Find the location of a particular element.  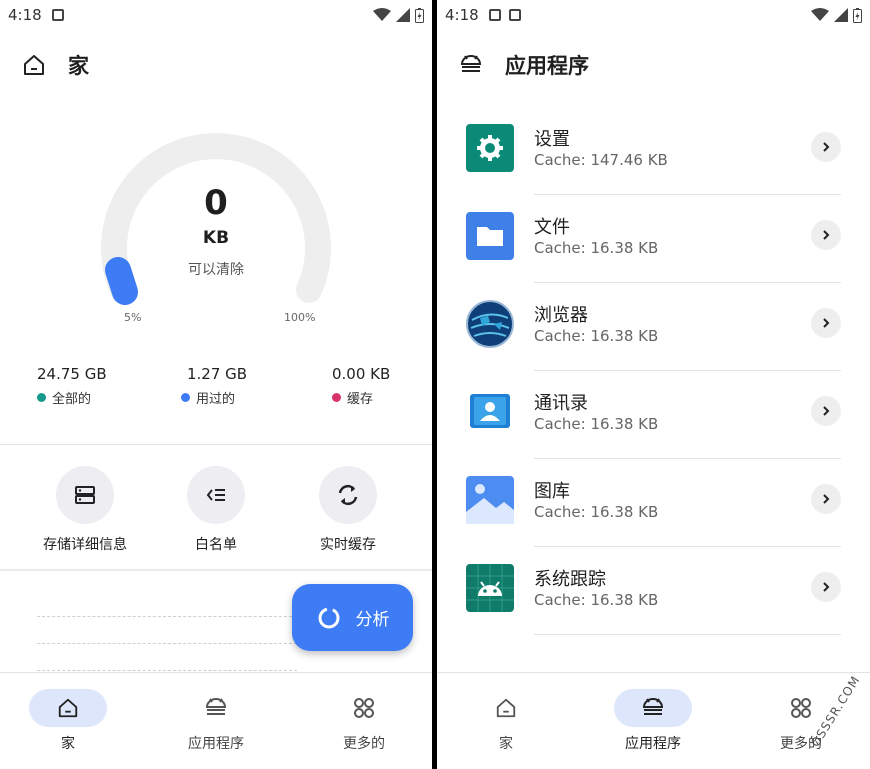

page-title: 家 is located at coordinates (78, 66).